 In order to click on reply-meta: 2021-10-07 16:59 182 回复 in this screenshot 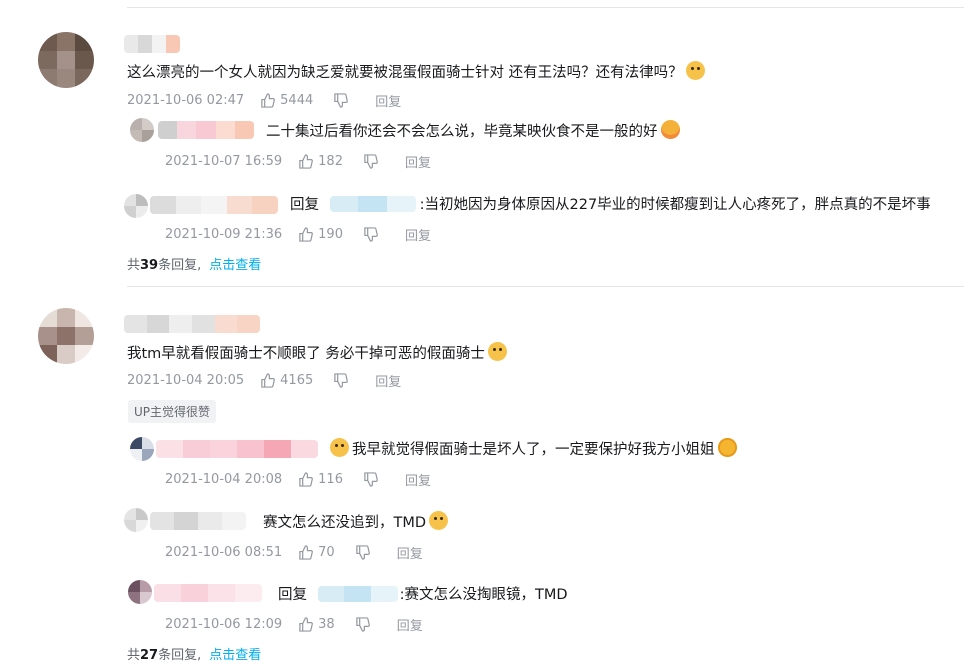, I will do `click(298, 161)`.